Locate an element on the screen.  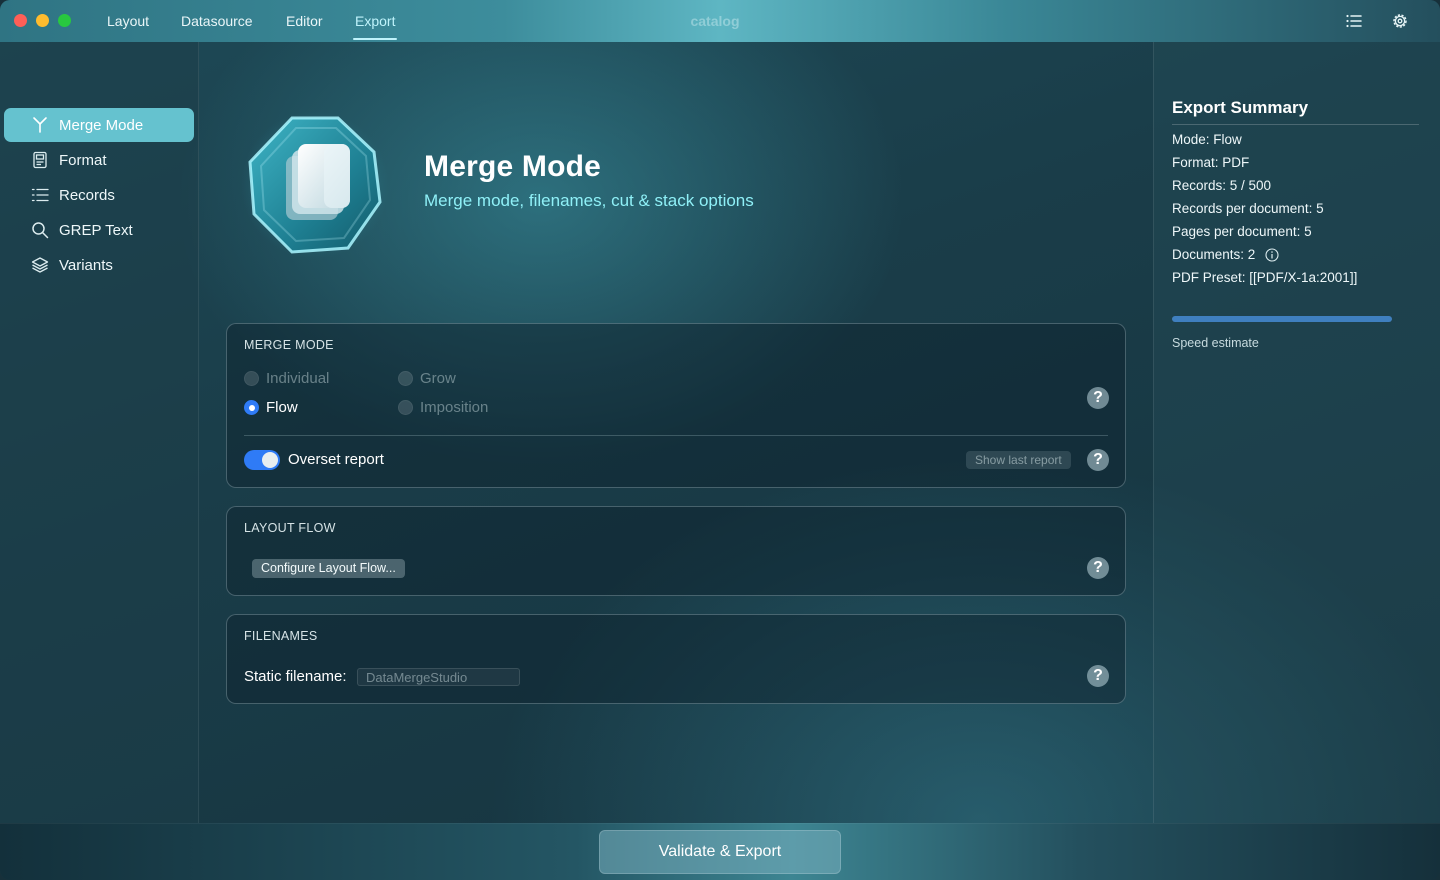
panel-title: MERGE MODE is located at coordinates (289, 345).